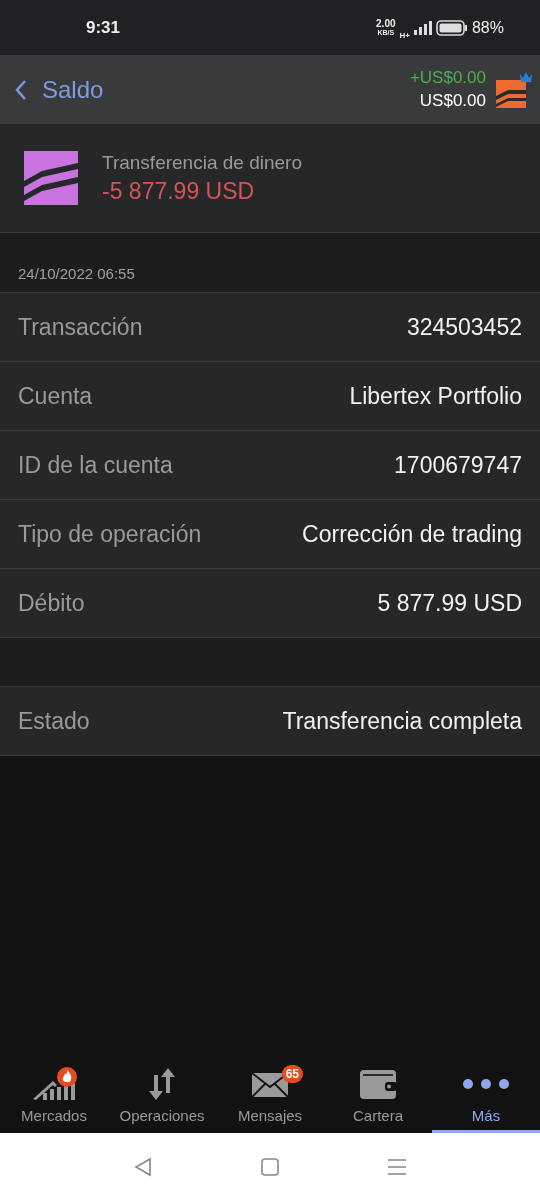 The width and height of the screenshot is (540, 1200). I want to click on transfer-amount: -5 877.99 USD, so click(179, 191).